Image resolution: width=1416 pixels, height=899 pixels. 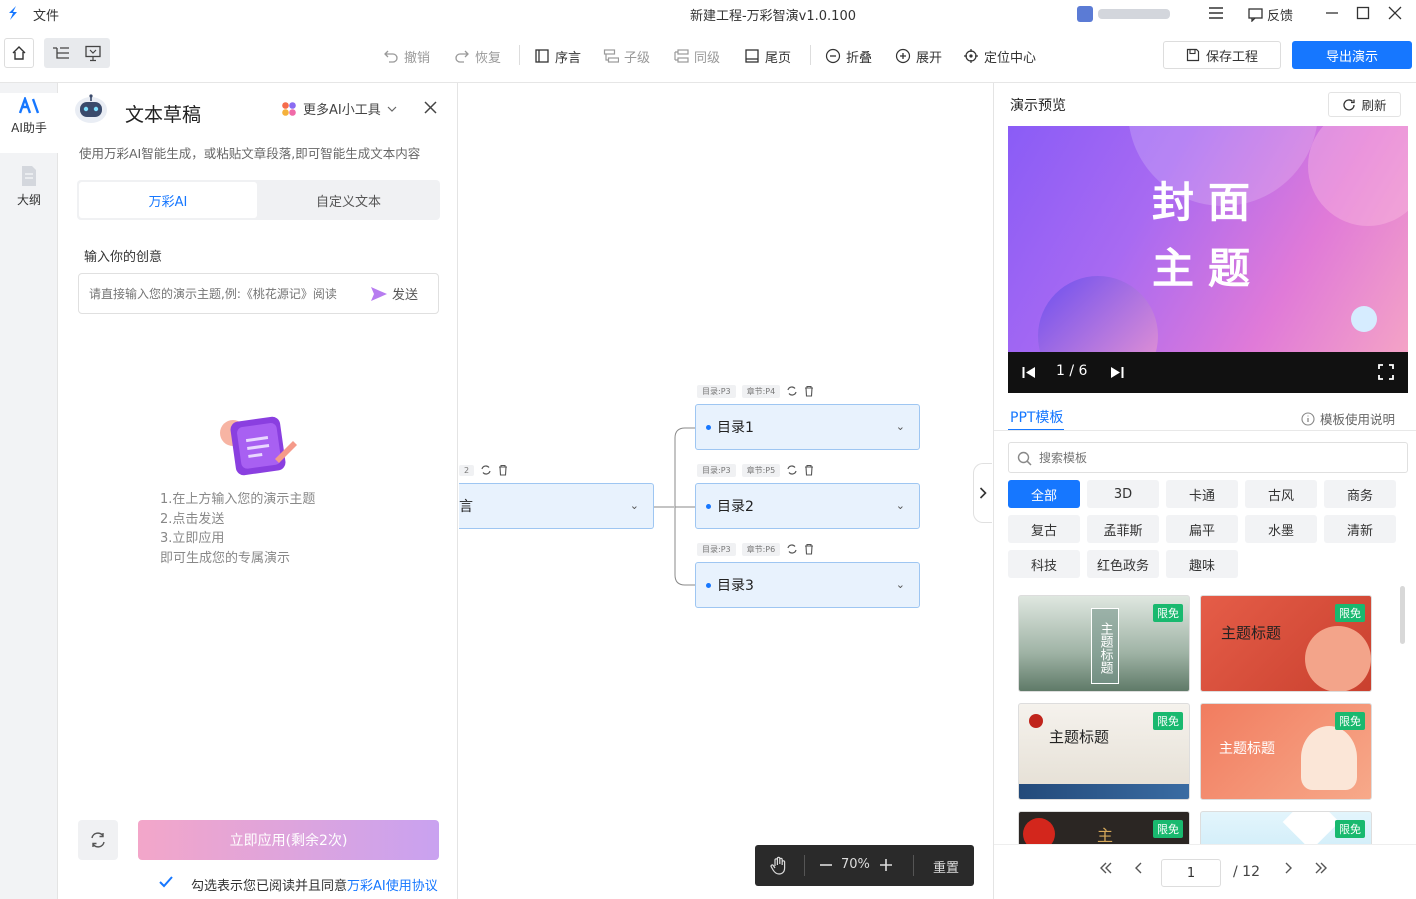 What do you see at coordinates (767, 56) in the screenshot?
I see `ending-button: 尾页` at bounding box center [767, 56].